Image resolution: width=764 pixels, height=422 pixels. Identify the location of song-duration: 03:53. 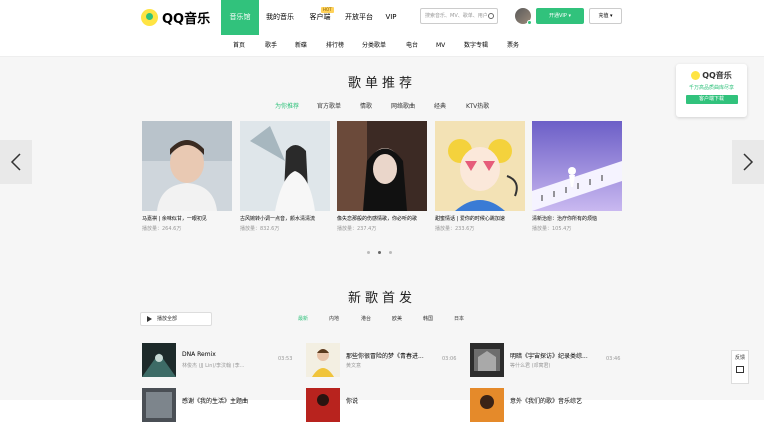
(285, 359).